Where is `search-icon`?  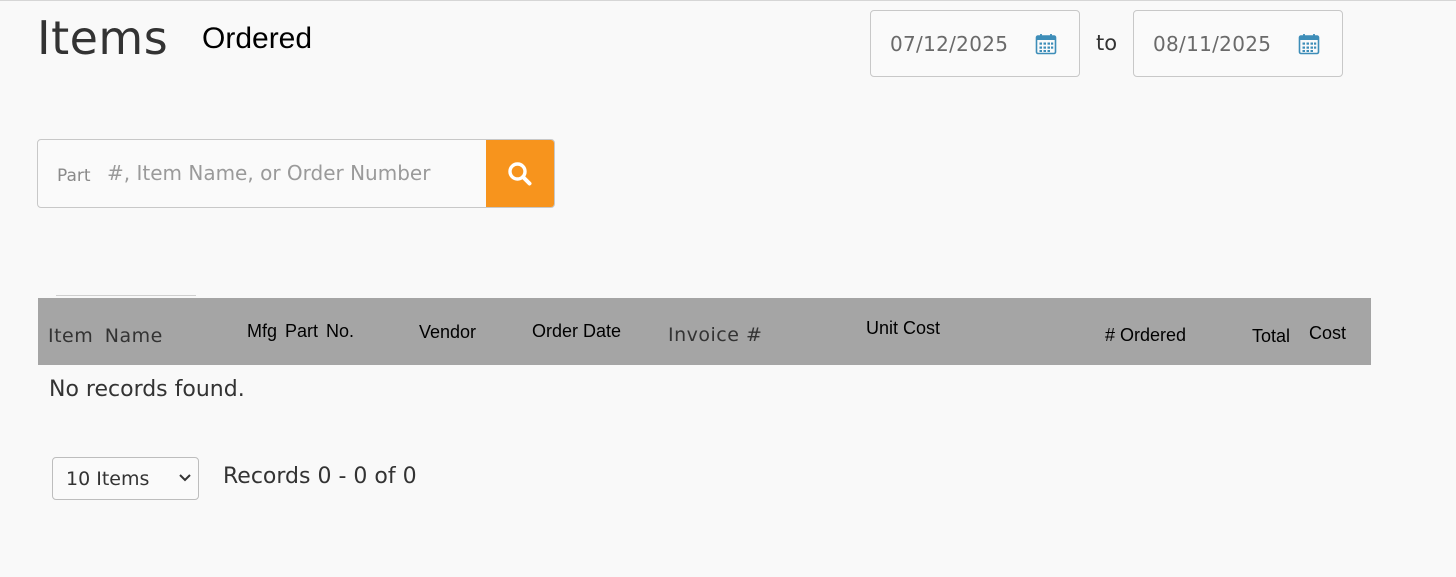 search-icon is located at coordinates (520, 174).